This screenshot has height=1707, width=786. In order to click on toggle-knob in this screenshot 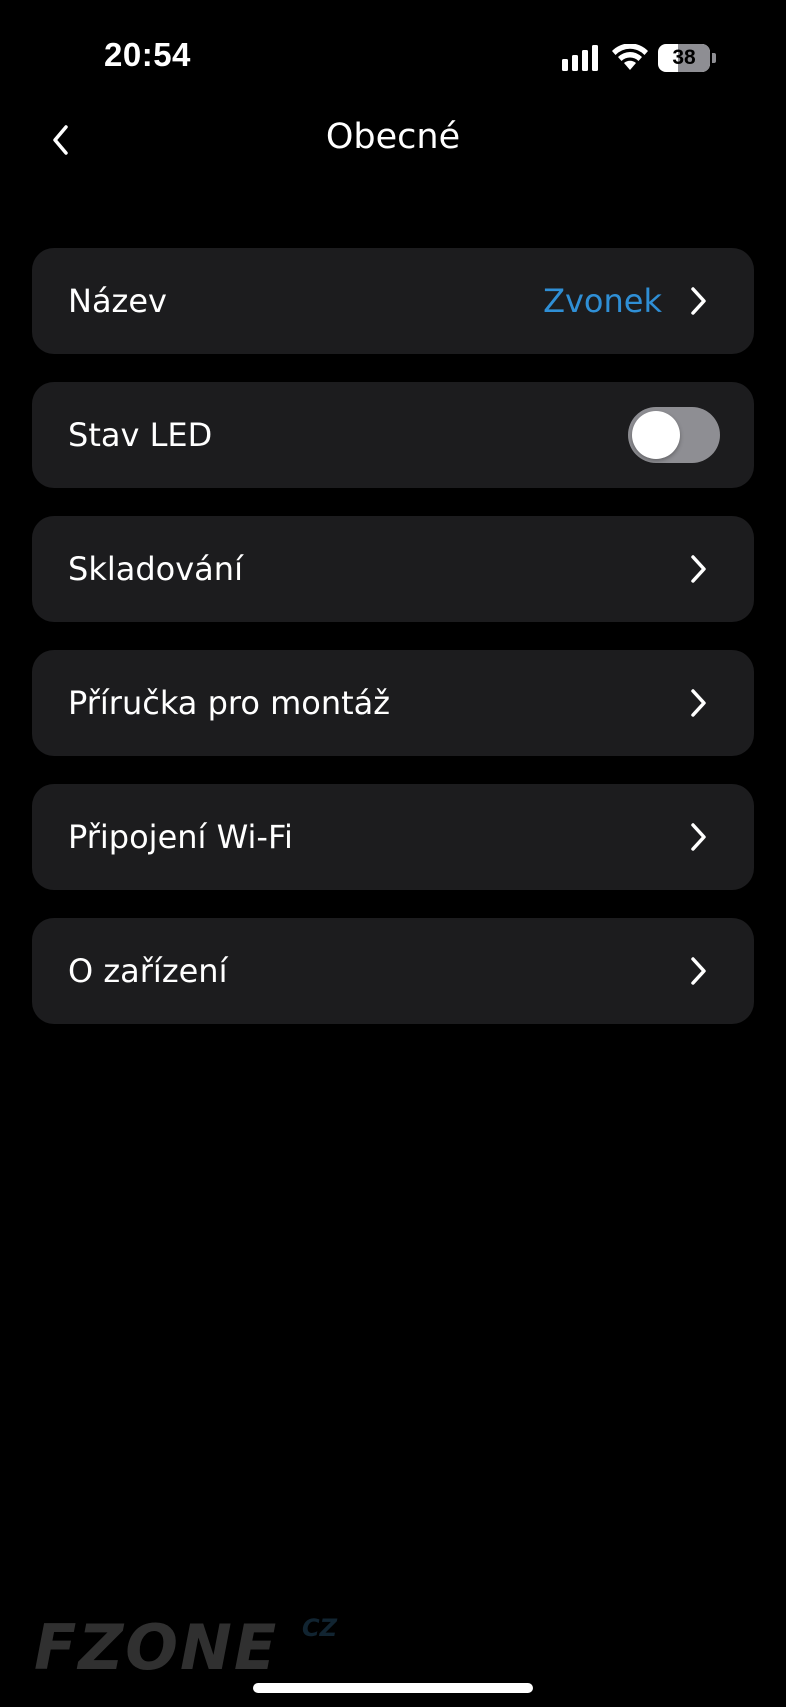, I will do `click(656, 435)`.